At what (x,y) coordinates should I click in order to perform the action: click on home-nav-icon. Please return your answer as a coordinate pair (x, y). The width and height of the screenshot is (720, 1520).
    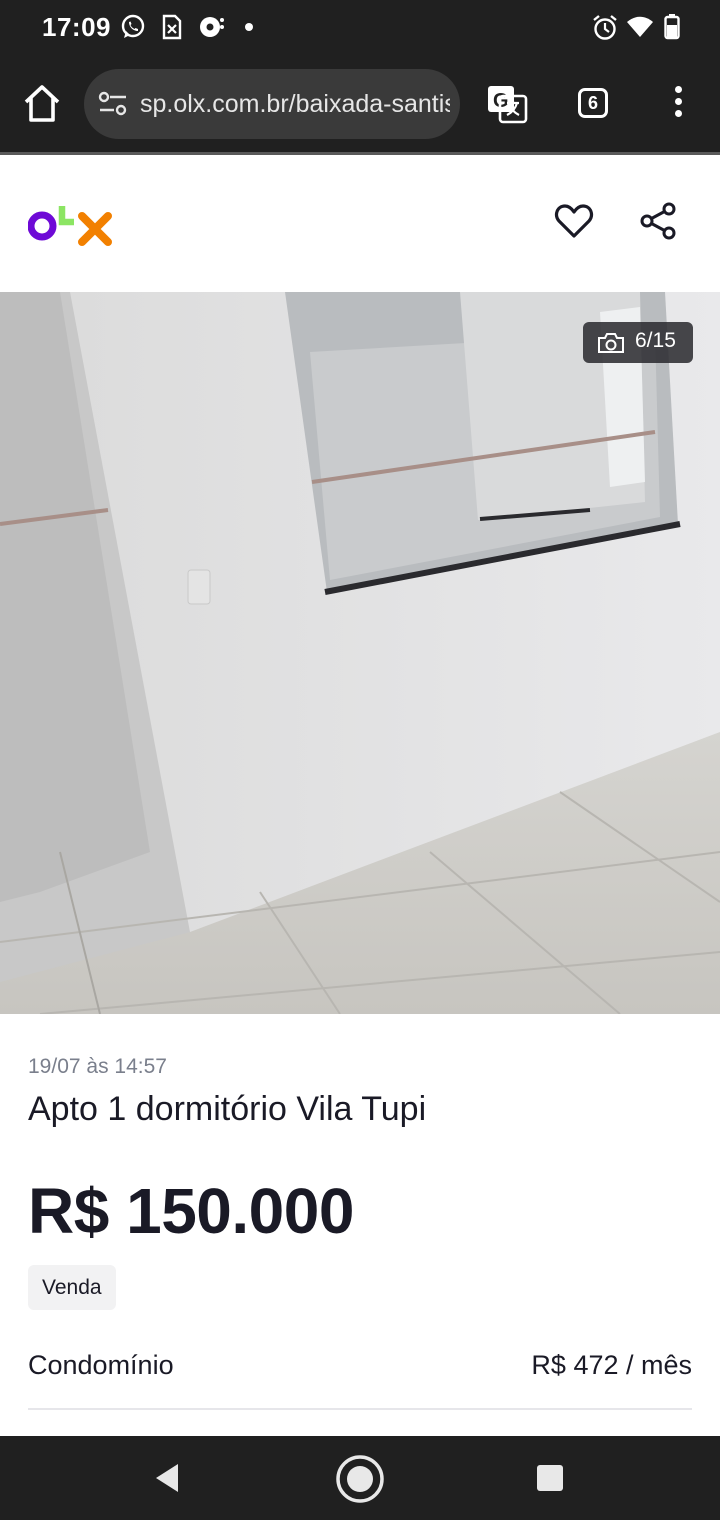
    Looking at the image, I should click on (360, 1479).